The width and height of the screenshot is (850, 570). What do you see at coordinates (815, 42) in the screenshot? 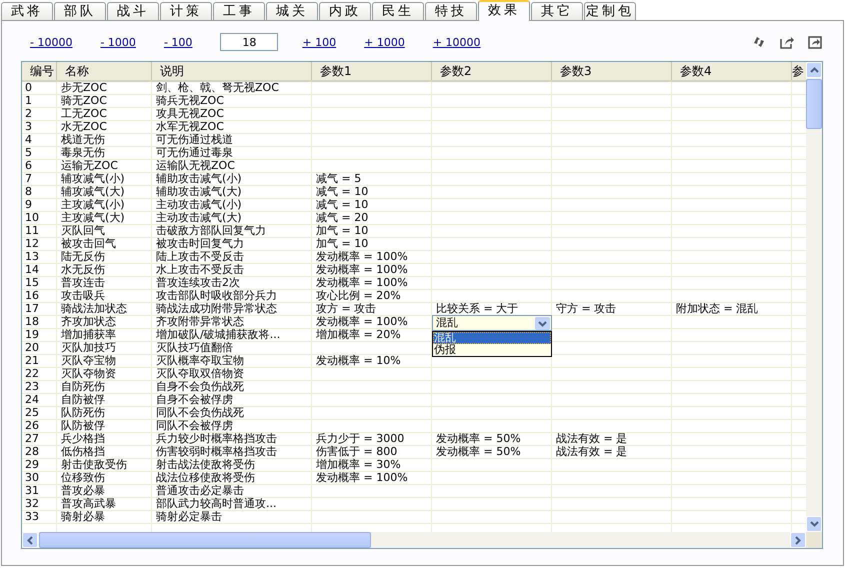
I see `import-icon` at bounding box center [815, 42].